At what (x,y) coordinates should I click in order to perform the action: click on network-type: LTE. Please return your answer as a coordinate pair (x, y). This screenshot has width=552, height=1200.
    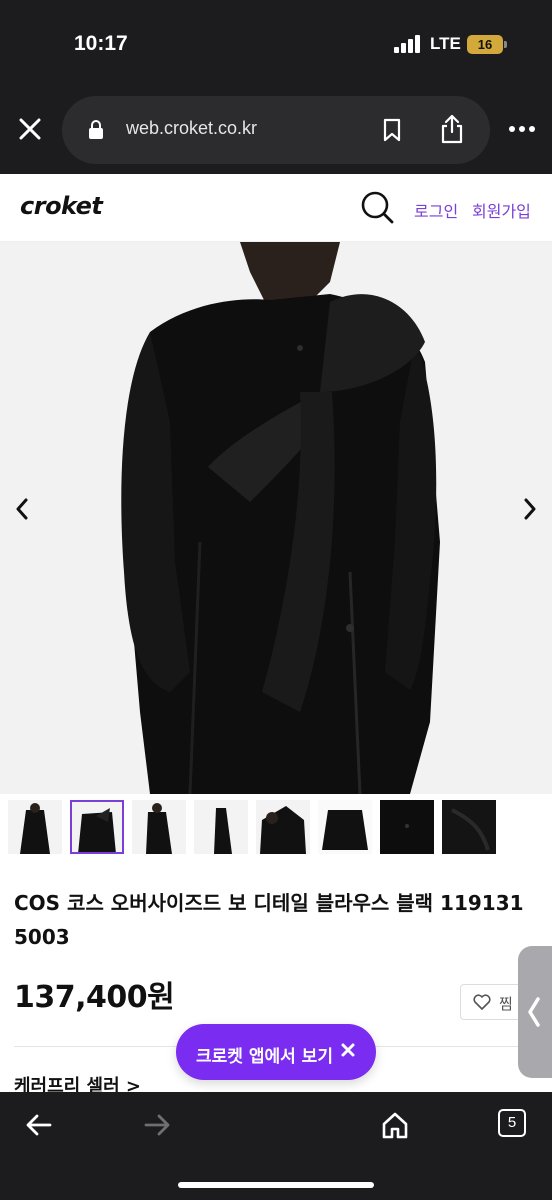
    Looking at the image, I should click on (445, 43).